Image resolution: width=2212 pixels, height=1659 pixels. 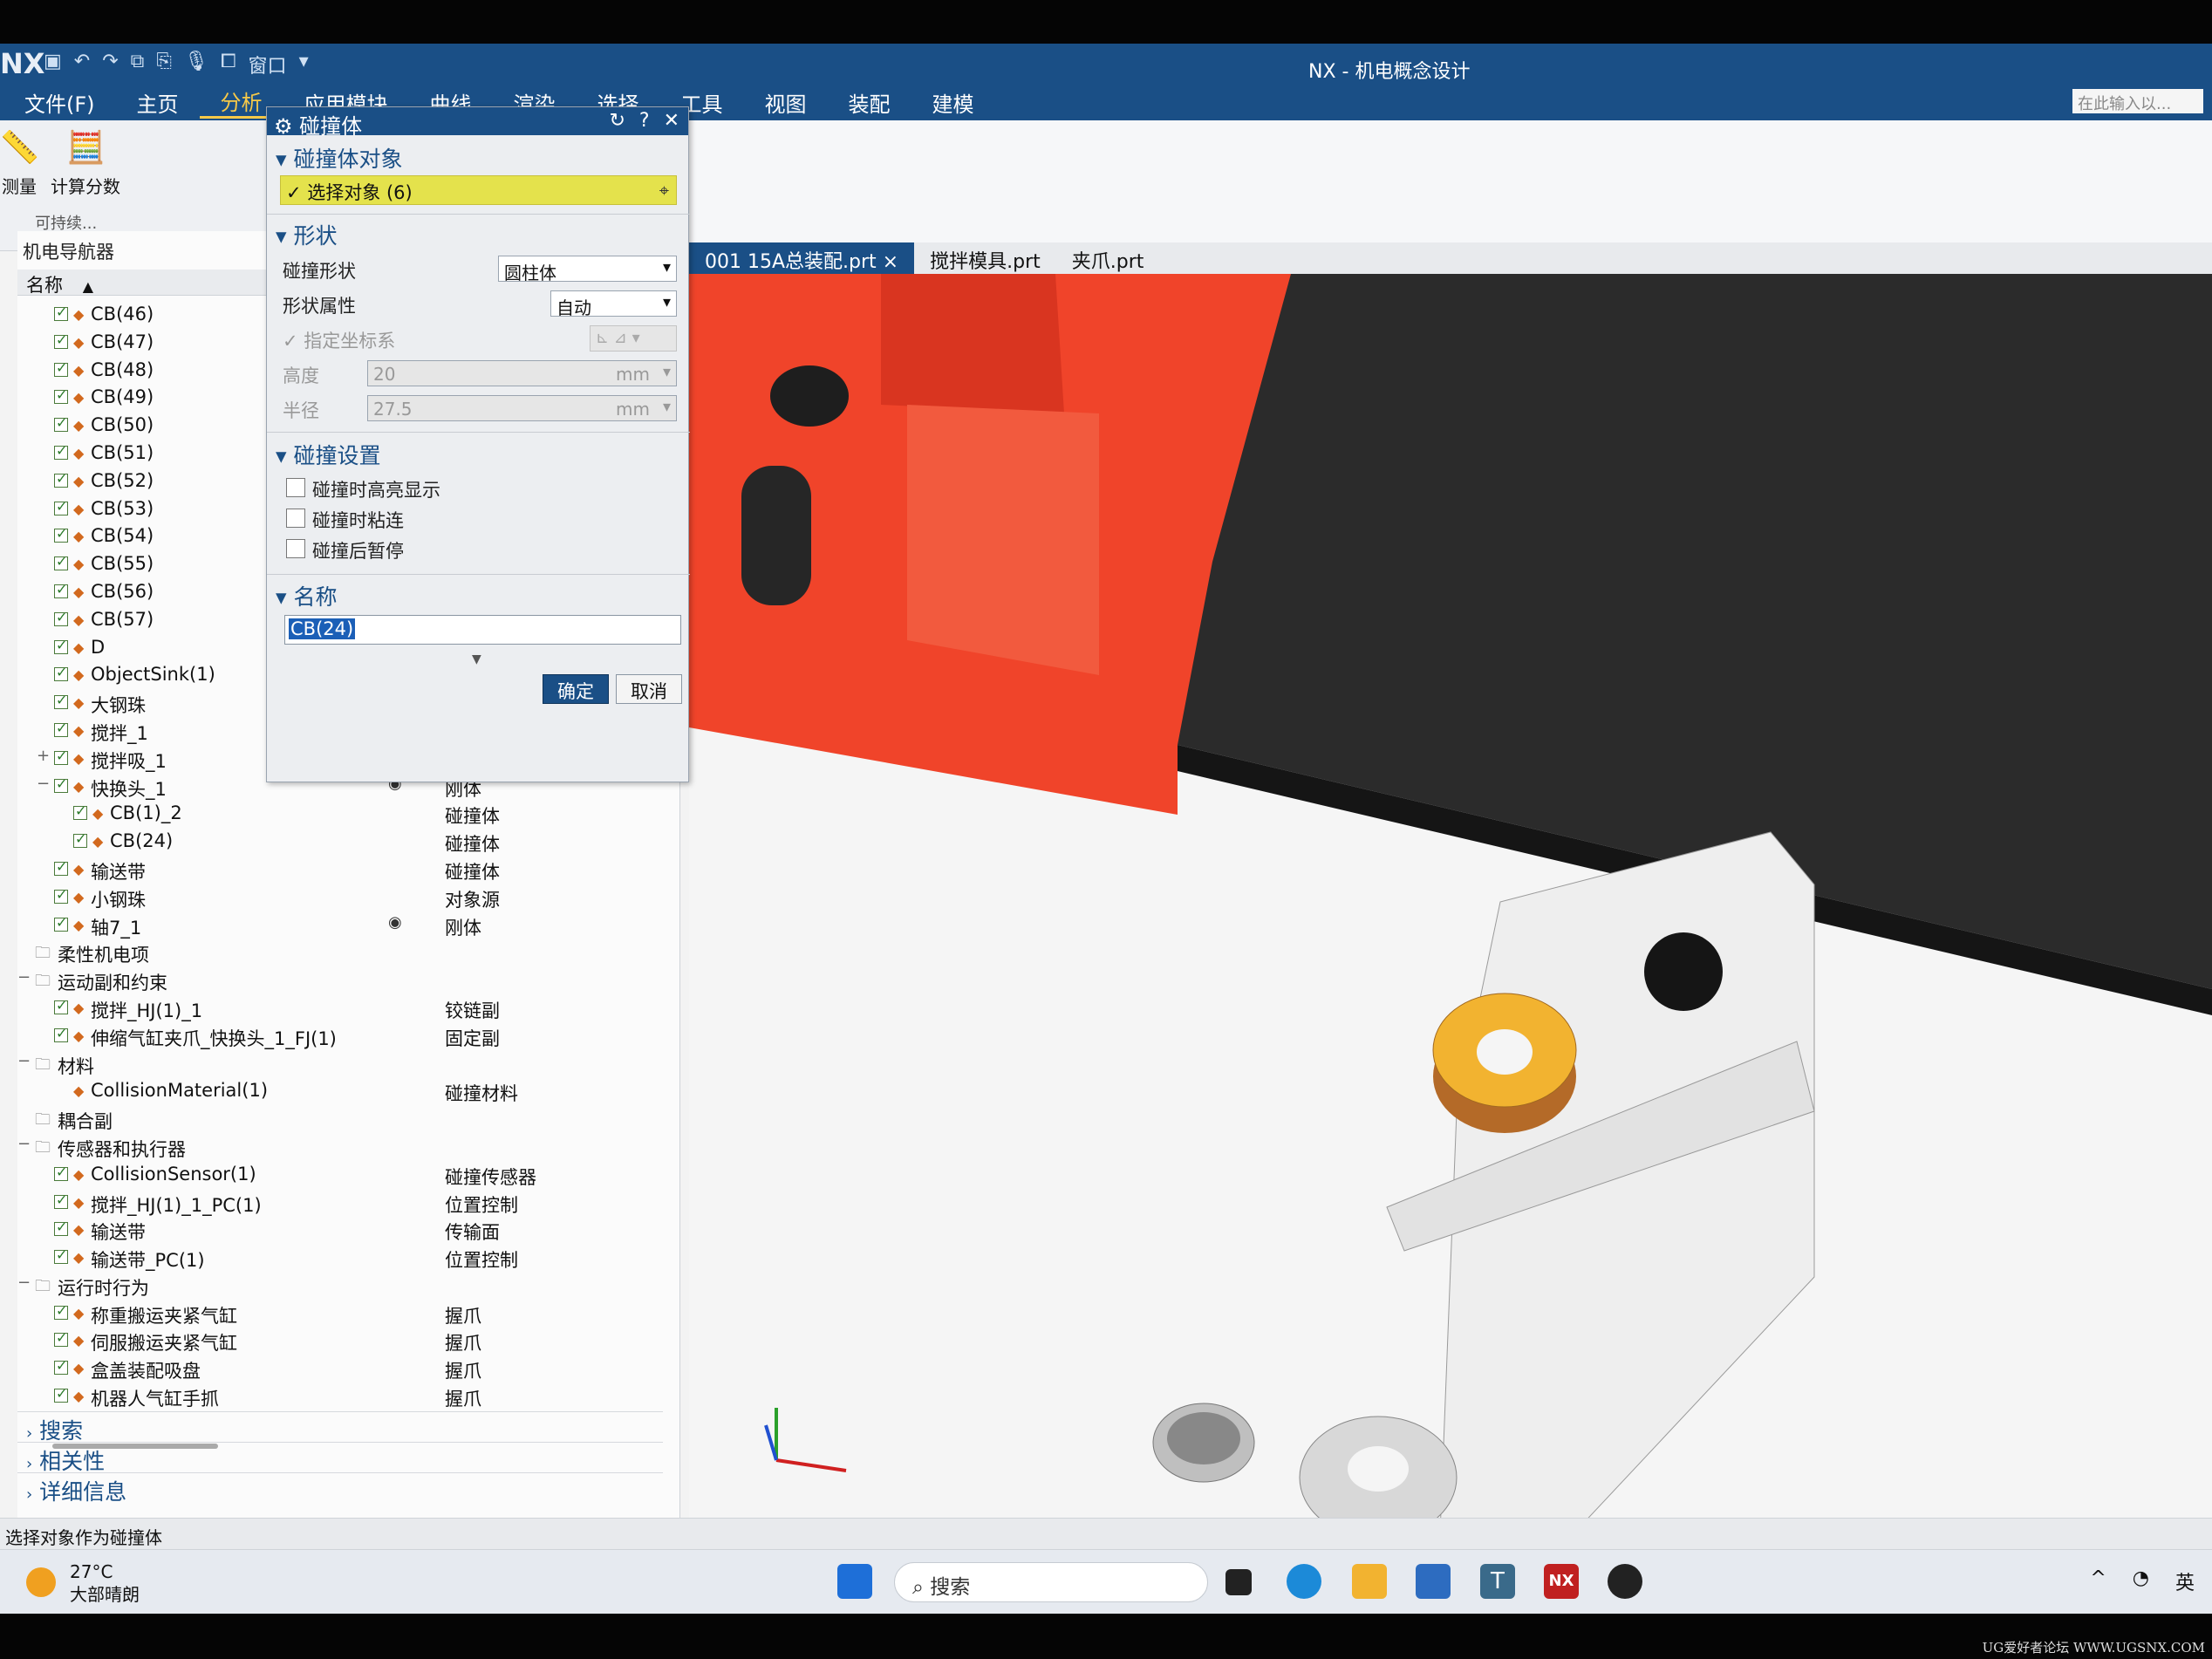 What do you see at coordinates (82, 65) in the screenshot?
I see `undo-icon: ↶` at bounding box center [82, 65].